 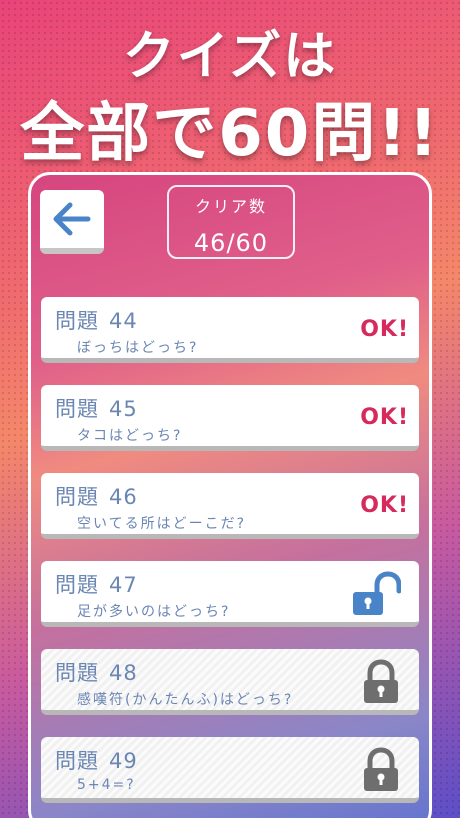 What do you see at coordinates (162, 524) in the screenshot?
I see `question-text: 空いてる所はどーこだ?` at bounding box center [162, 524].